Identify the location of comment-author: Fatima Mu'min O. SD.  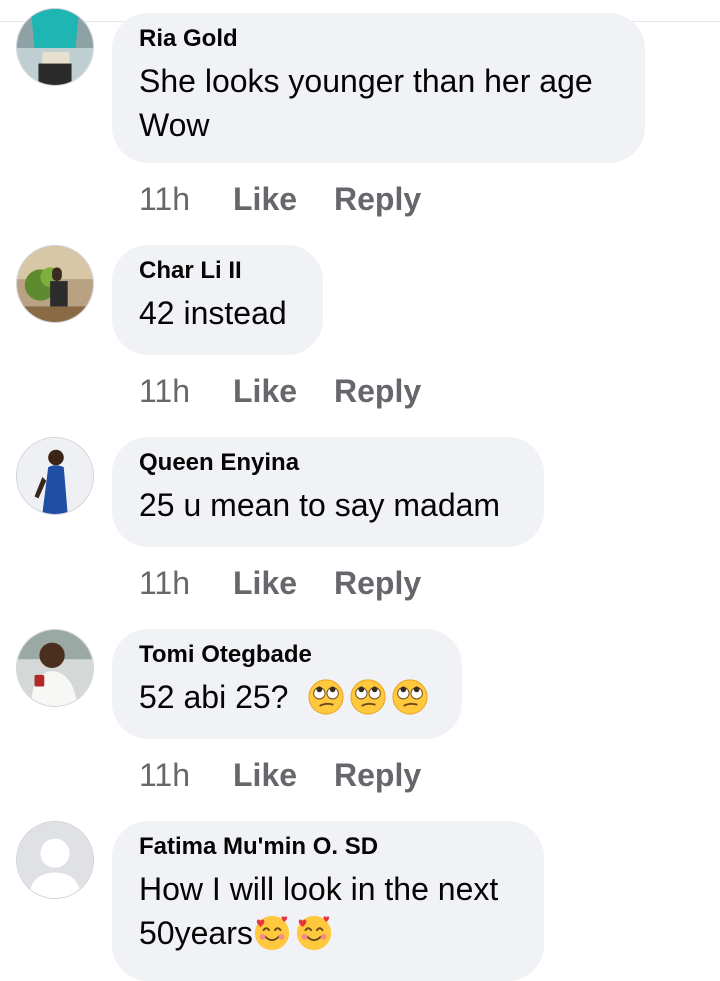
(327, 847).